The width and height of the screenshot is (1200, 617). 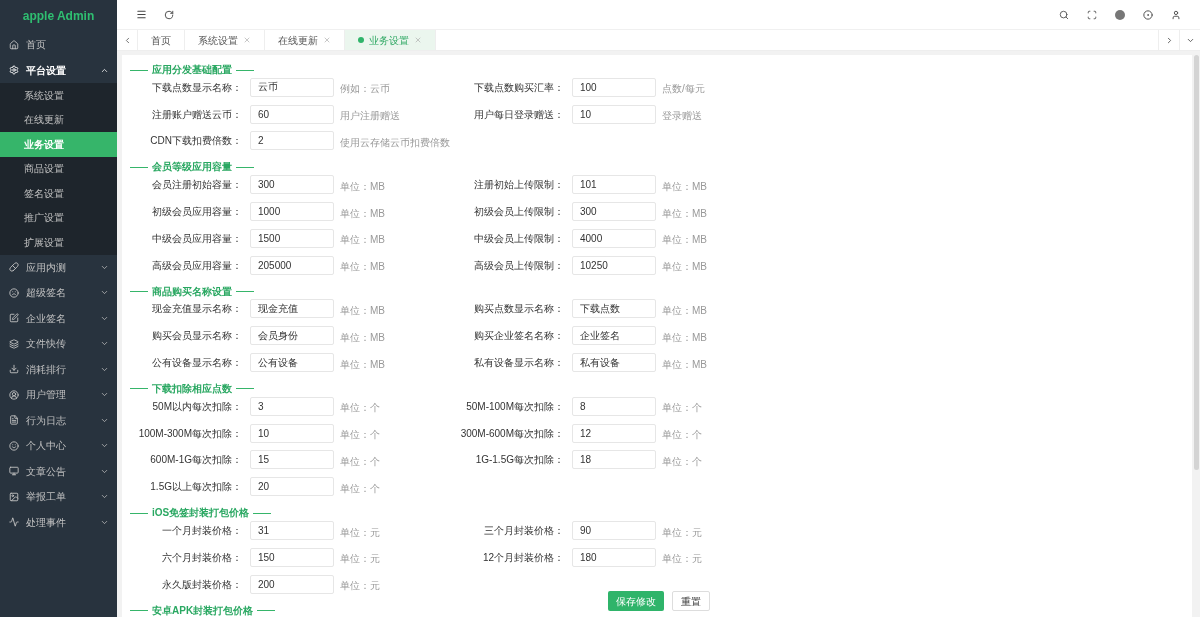 I want to click on input-field: 4000, so click(x=614, y=238).